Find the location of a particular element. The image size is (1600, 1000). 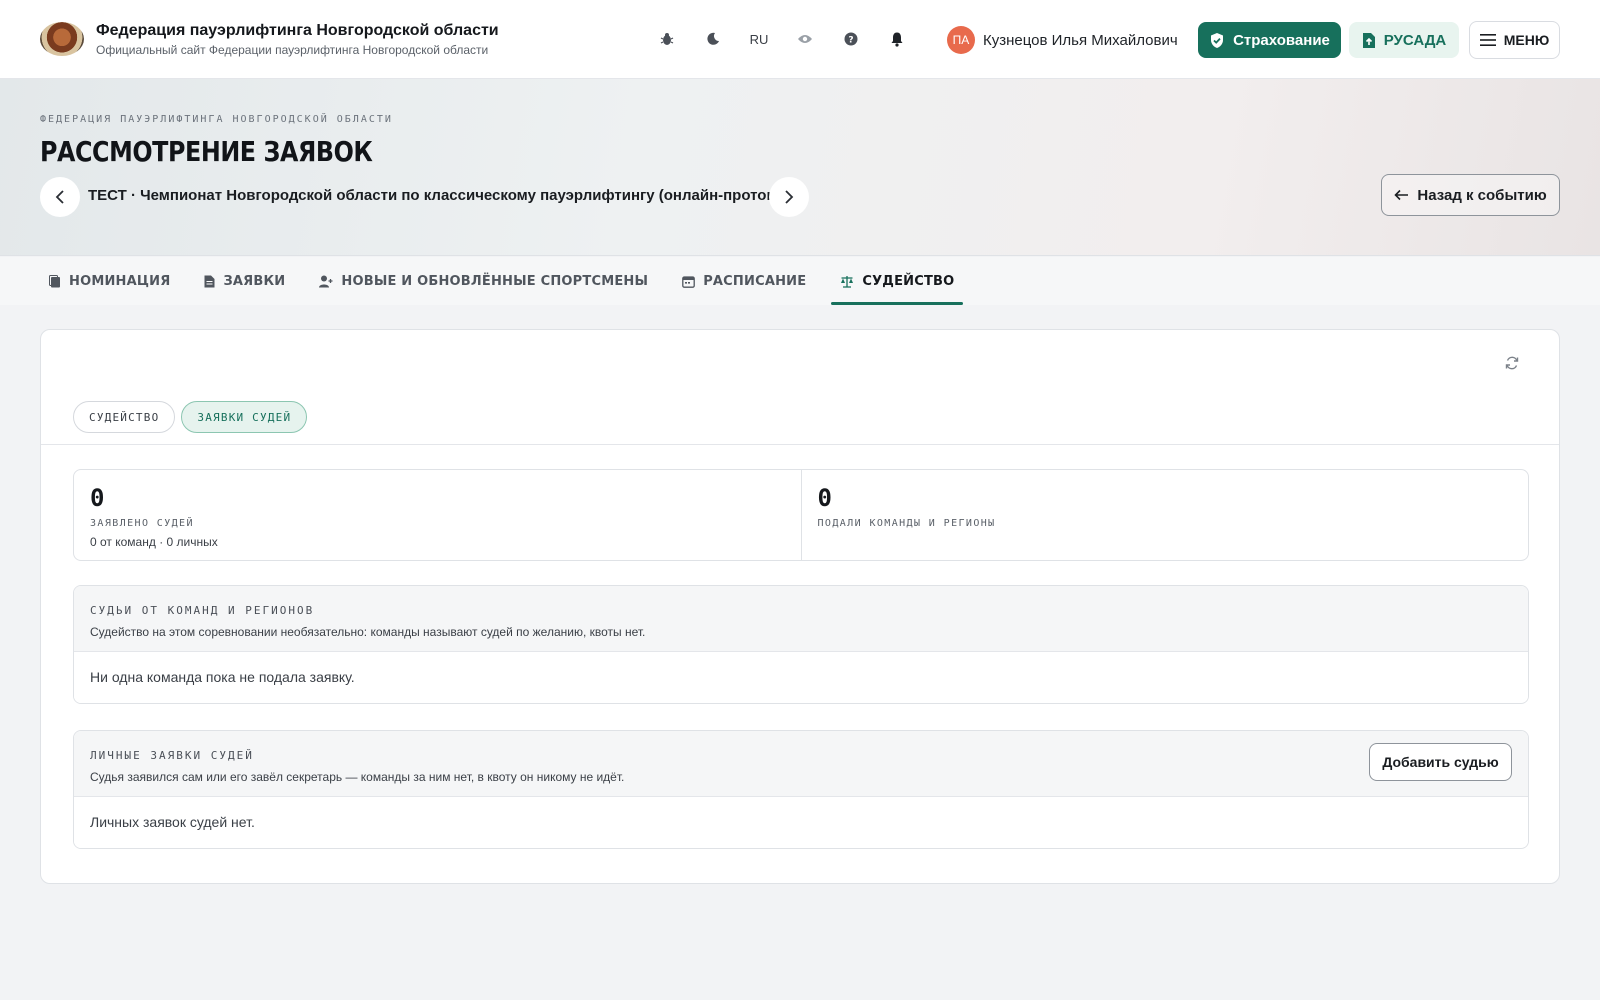

tab-new-athletes: НОВЫЕ И ОБНОВЛЁННЫЕ СПОРТСМЕНЫ is located at coordinates (483, 281).